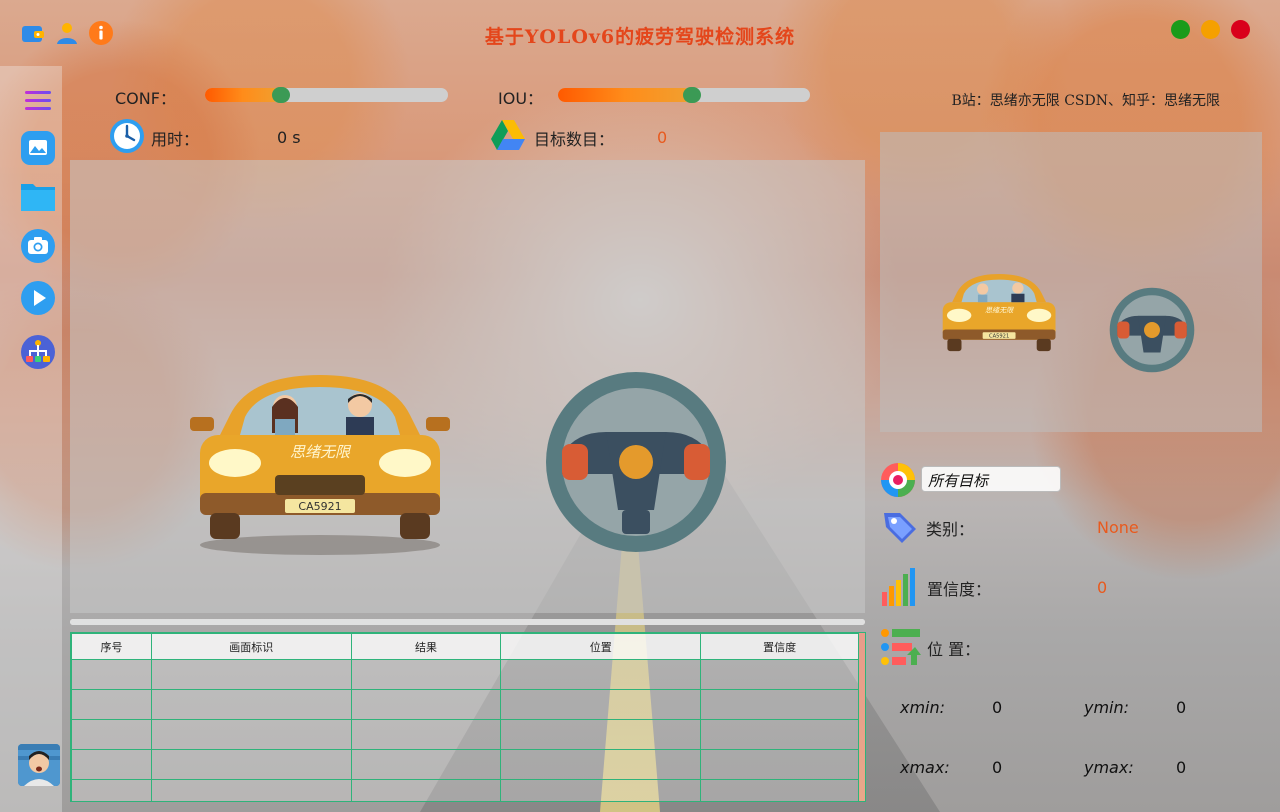 The height and width of the screenshot is (812, 1280). Describe the element at coordinates (640, 37) in the screenshot. I see `app-title: 基于YOLOv6的疲劳驾驶检测系统` at that location.